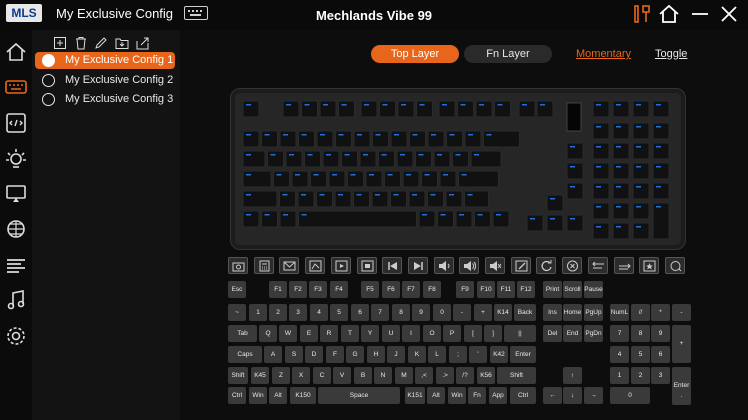 The height and width of the screenshot is (420, 748). Describe the element at coordinates (593, 395) in the screenshot. I see `key-right: →` at that location.